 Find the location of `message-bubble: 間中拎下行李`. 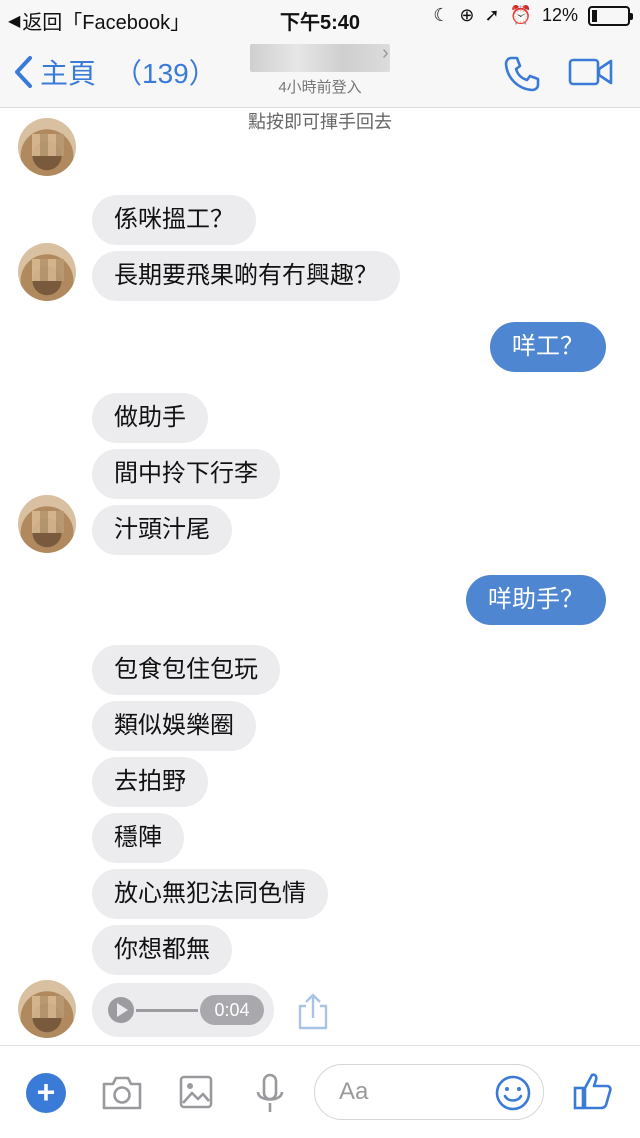

message-bubble: 間中拎下行李 is located at coordinates (186, 474).